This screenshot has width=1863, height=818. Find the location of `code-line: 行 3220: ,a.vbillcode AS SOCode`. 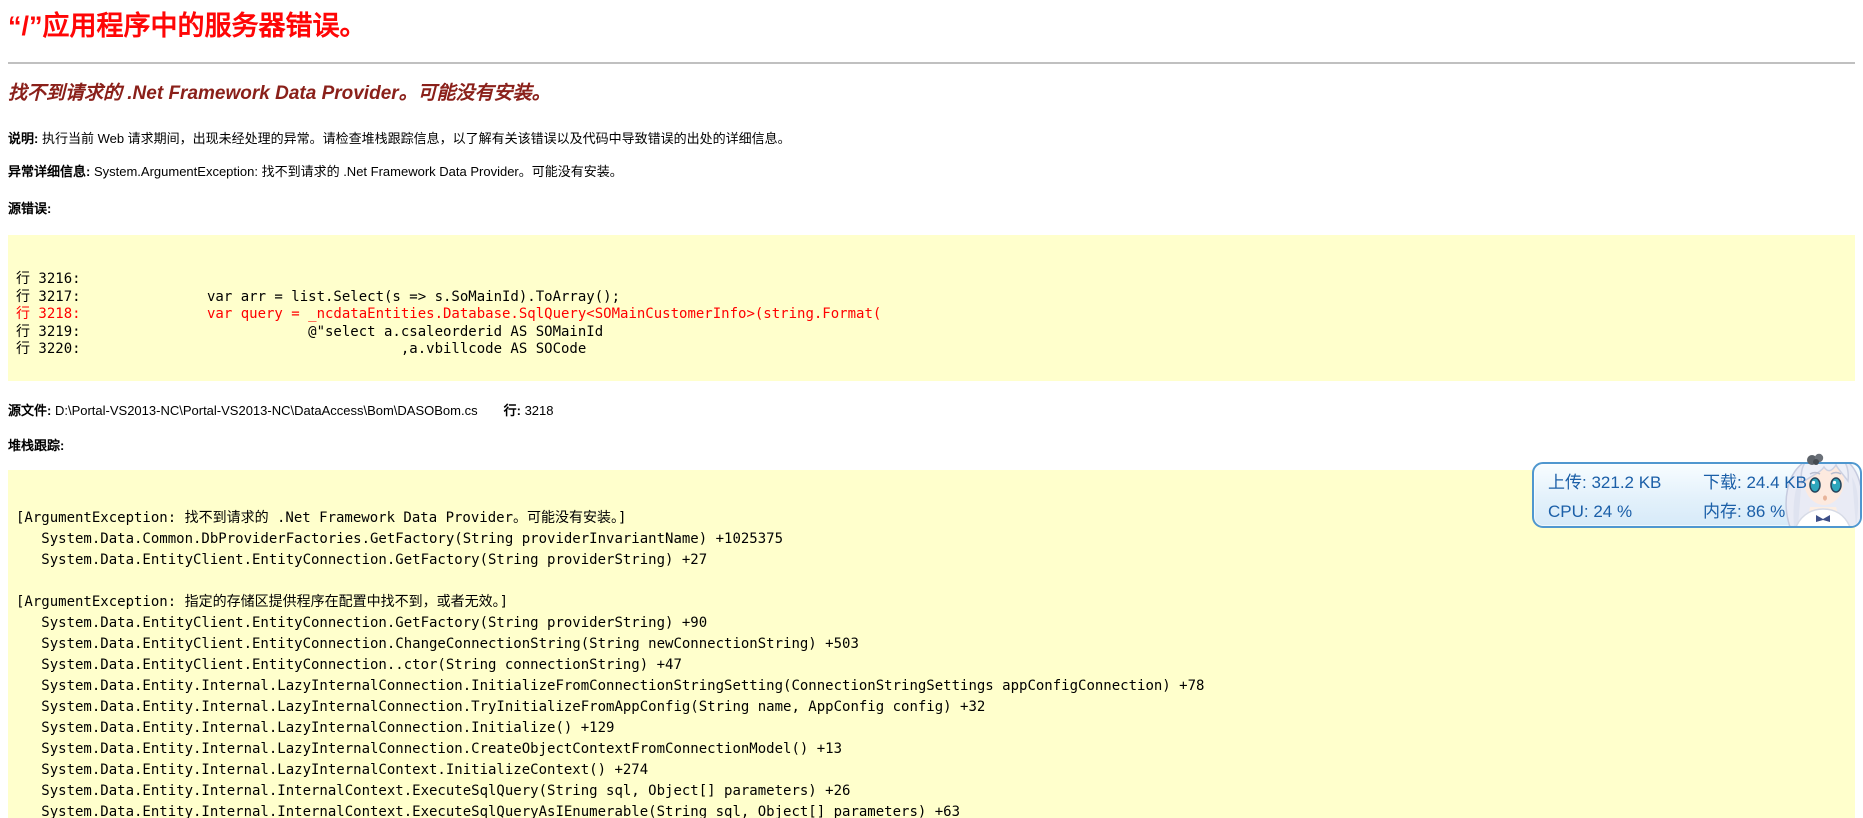

code-line: 行 3220: ,a.vbillcode AS SOCode is located at coordinates (301, 349).